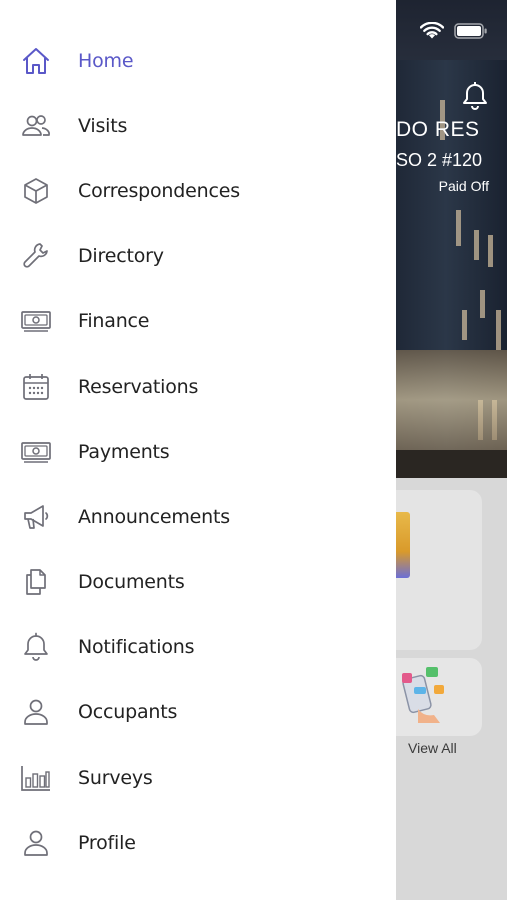  Describe the element at coordinates (136, 647) in the screenshot. I see `menu-item-label: Notifications` at that location.